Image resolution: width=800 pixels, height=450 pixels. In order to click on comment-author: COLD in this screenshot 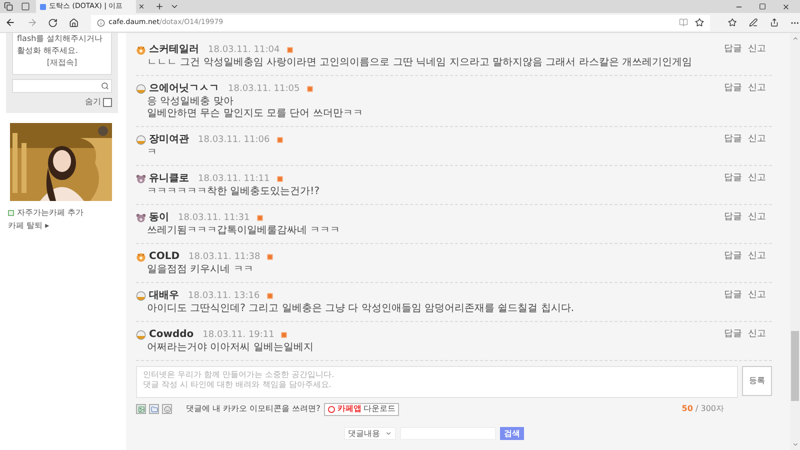, I will do `click(164, 257)`.